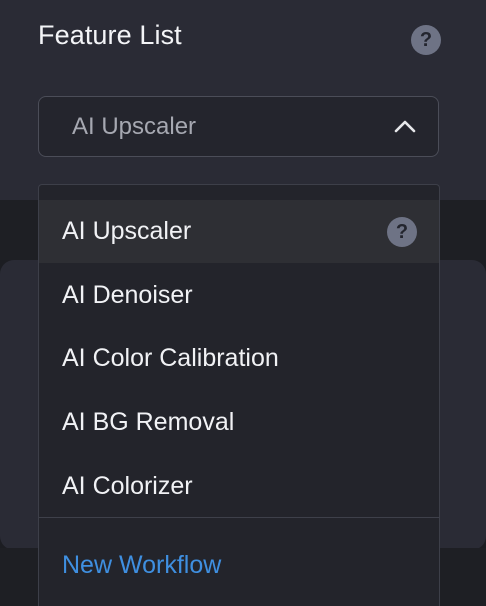 The height and width of the screenshot is (606, 486). I want to click on menu-item-label: AI Colorizer, so click(127, 486).